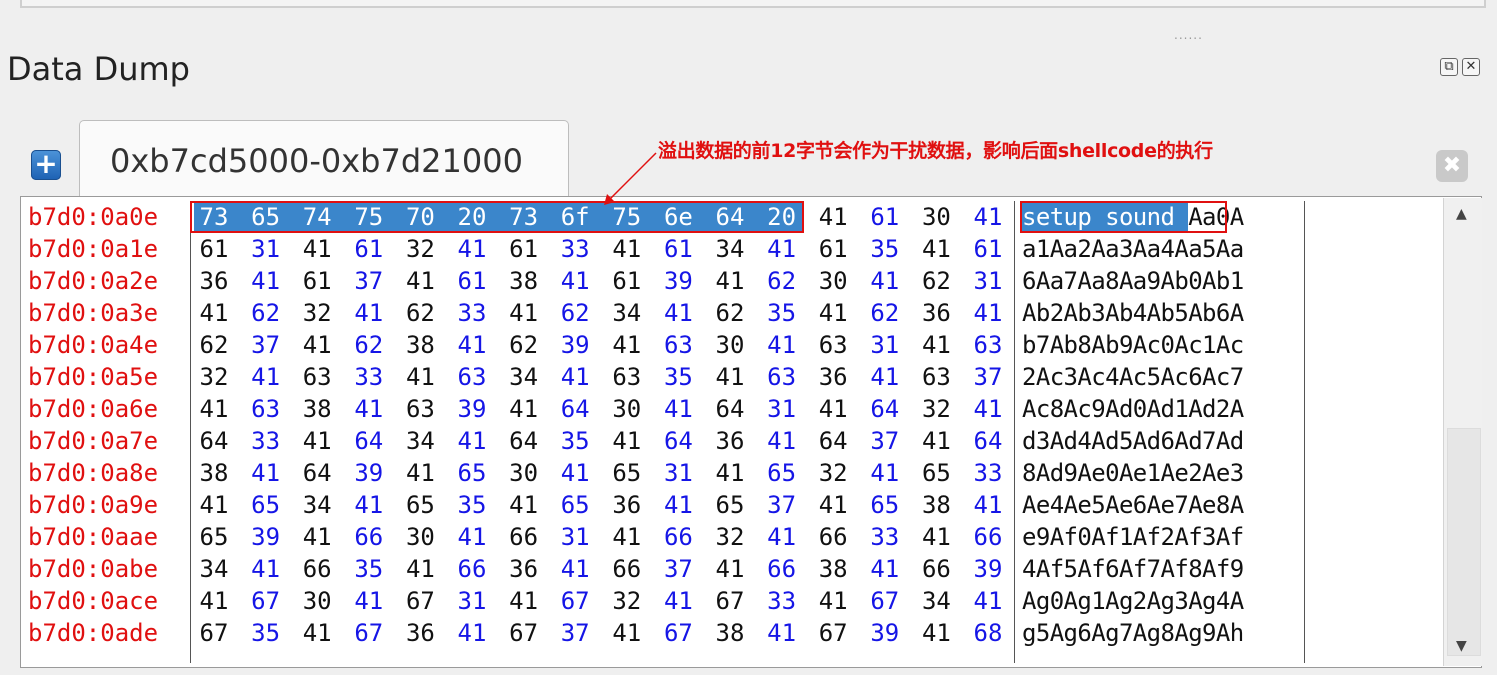  What do you see at coordinates (1449, 67) in the screenshot?
I see `restore-window-icon: ⧉` at bounding box center [1449, 67].